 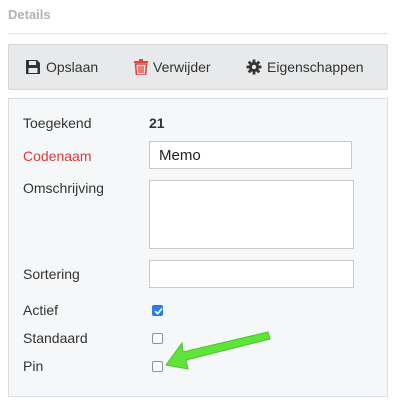 I want to click on delete-button: Verwijder, so click(x=172, y=67).